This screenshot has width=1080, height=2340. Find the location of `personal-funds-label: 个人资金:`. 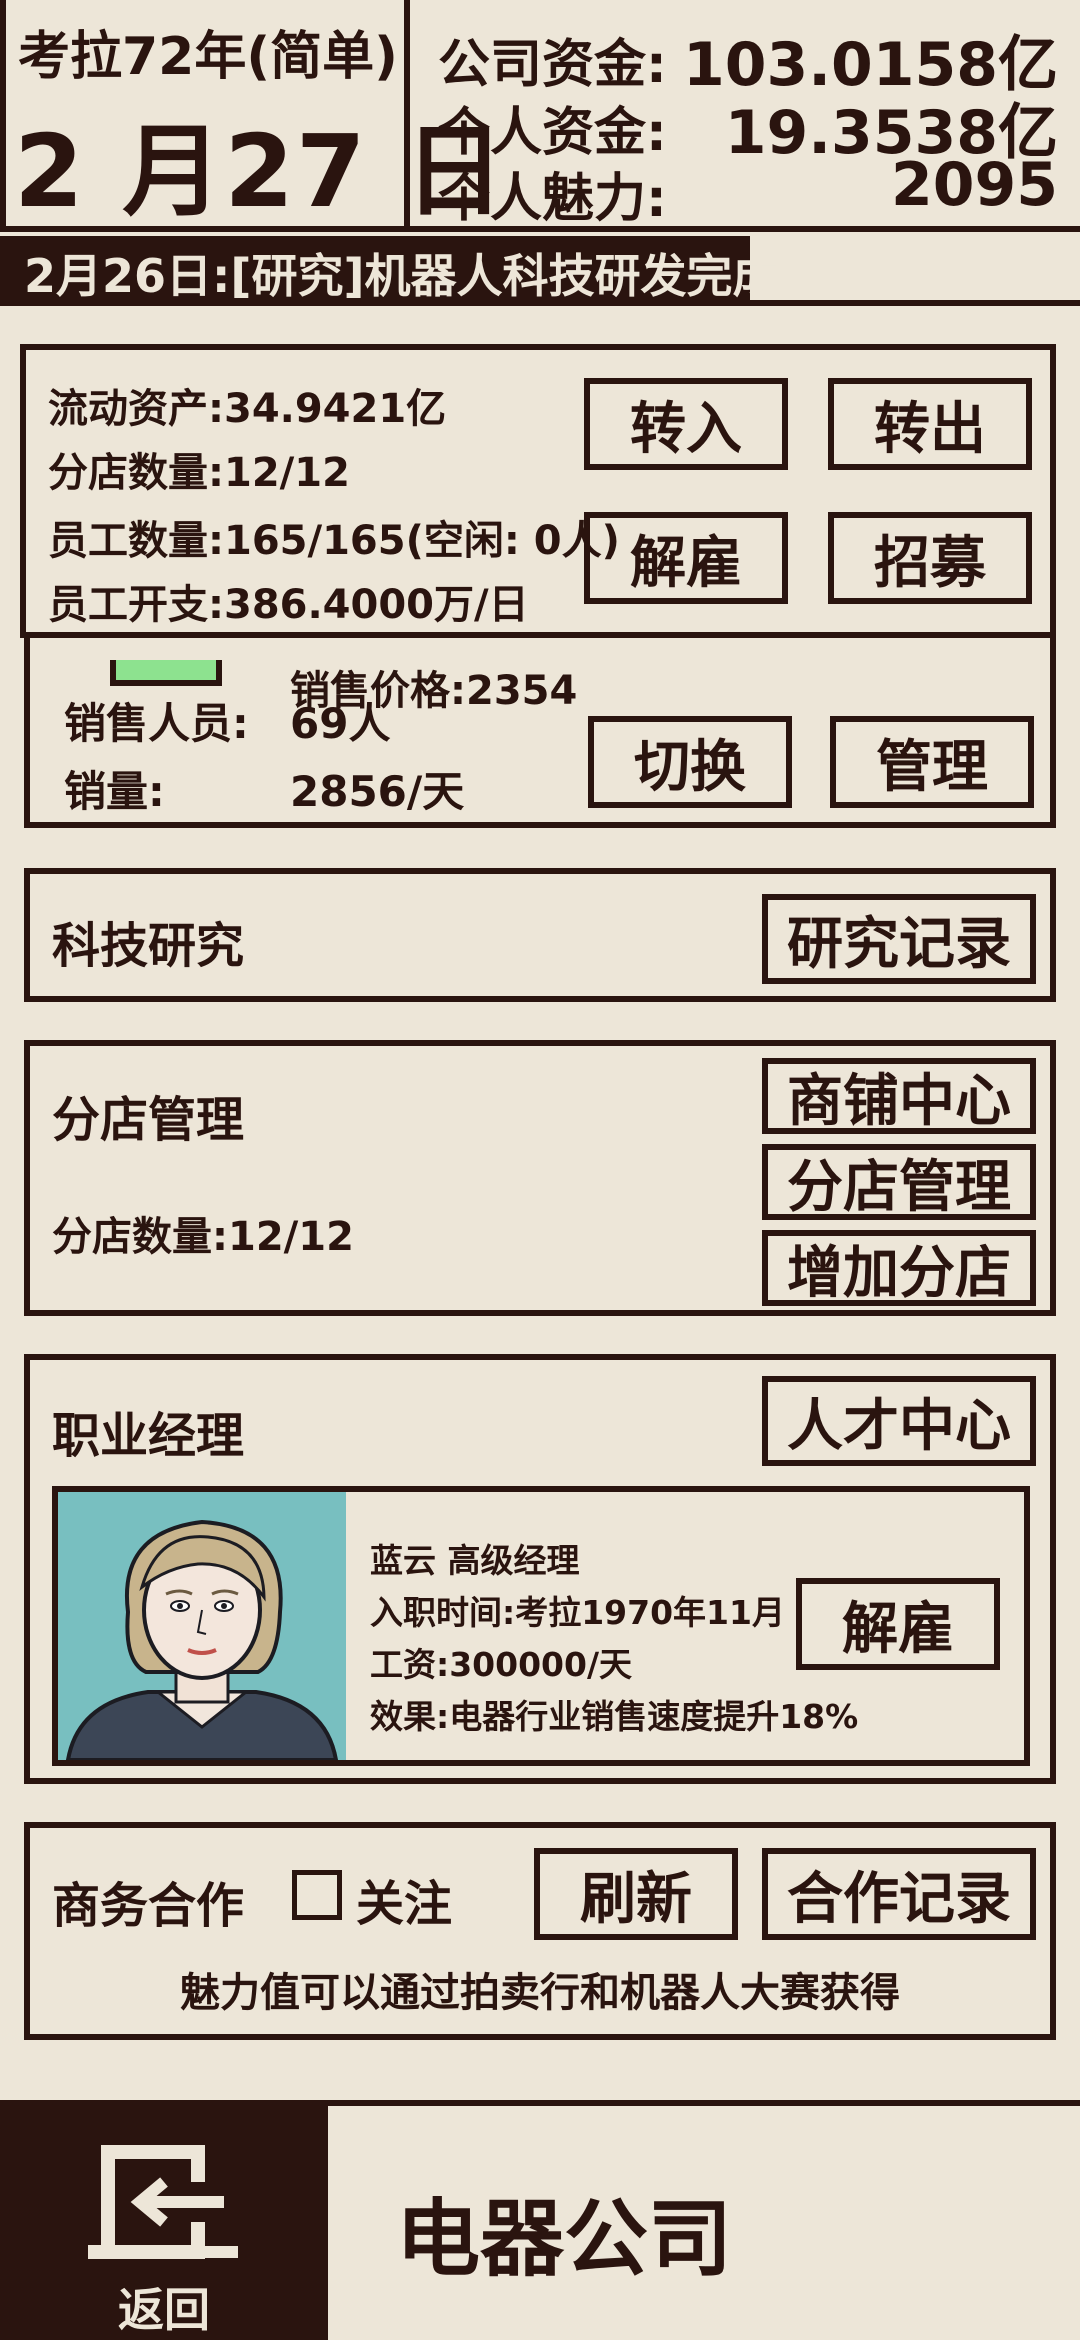

personal-funds-label: 个人资金: is located at coordinates (552, 133).